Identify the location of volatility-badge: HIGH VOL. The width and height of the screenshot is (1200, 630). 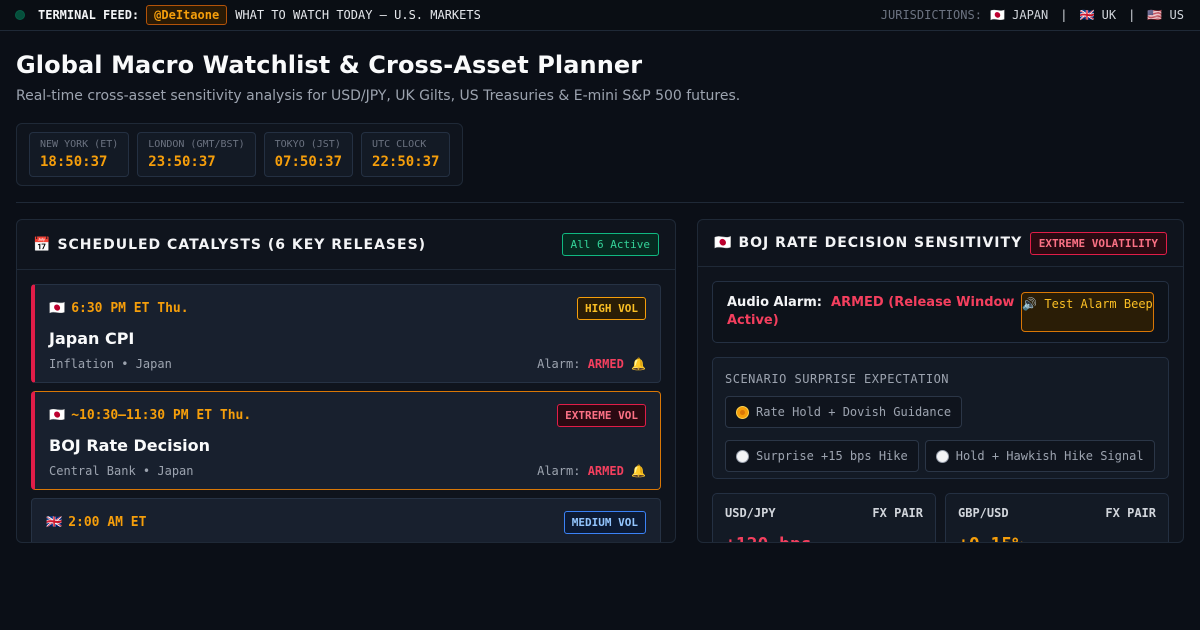
(611, 308).